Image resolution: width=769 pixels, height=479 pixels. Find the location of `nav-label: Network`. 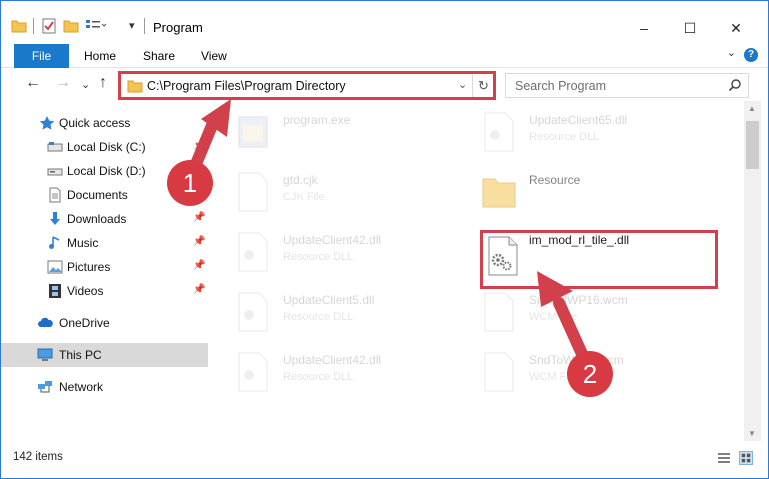

nav-label: Network is located at coordinates (81, 387).